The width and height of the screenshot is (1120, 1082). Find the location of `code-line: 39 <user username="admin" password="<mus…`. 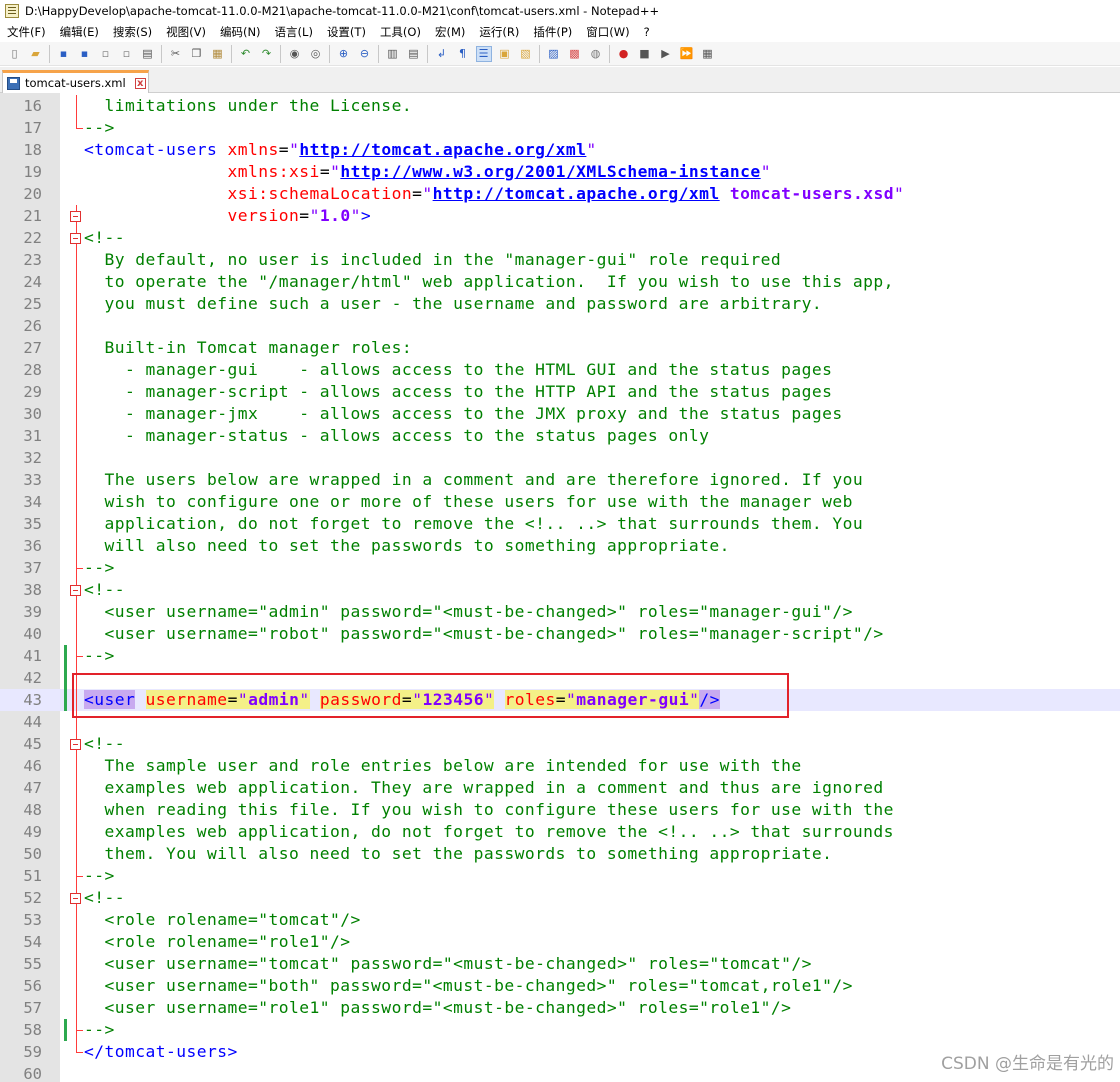

code-line: 39 <user username="admin" password="<mus… is located at coordinates (560, 612).